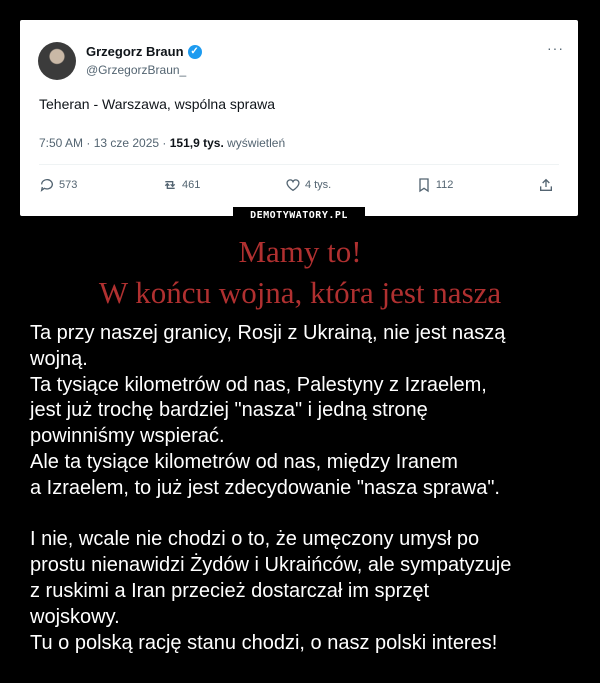 This screenshot has width=600, height=683. Describe the element at coordinates (68, 185) in the screenshot. I see `reply-count: 573` at that location.